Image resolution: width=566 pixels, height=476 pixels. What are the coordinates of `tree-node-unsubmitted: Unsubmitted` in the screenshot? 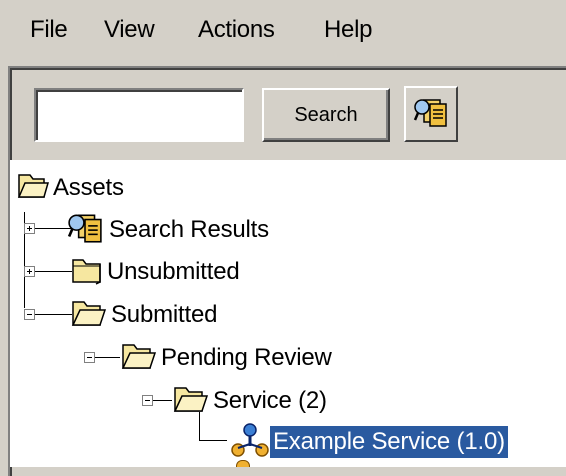 It's located at (156, 272).